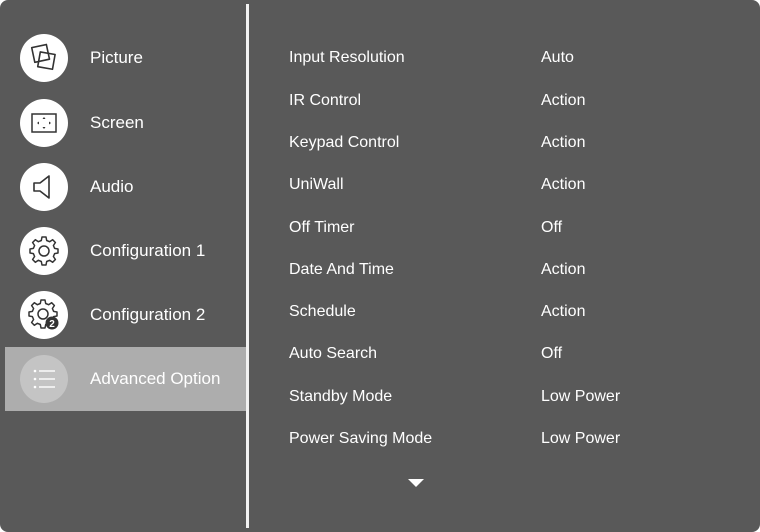 Image resolution: width=760 pixels, height=532 pixels. What do you see at coordinates (112, 186) in the screenshot?
I see `sidebar-item-label: Audio` at bounding box center [112, 186].